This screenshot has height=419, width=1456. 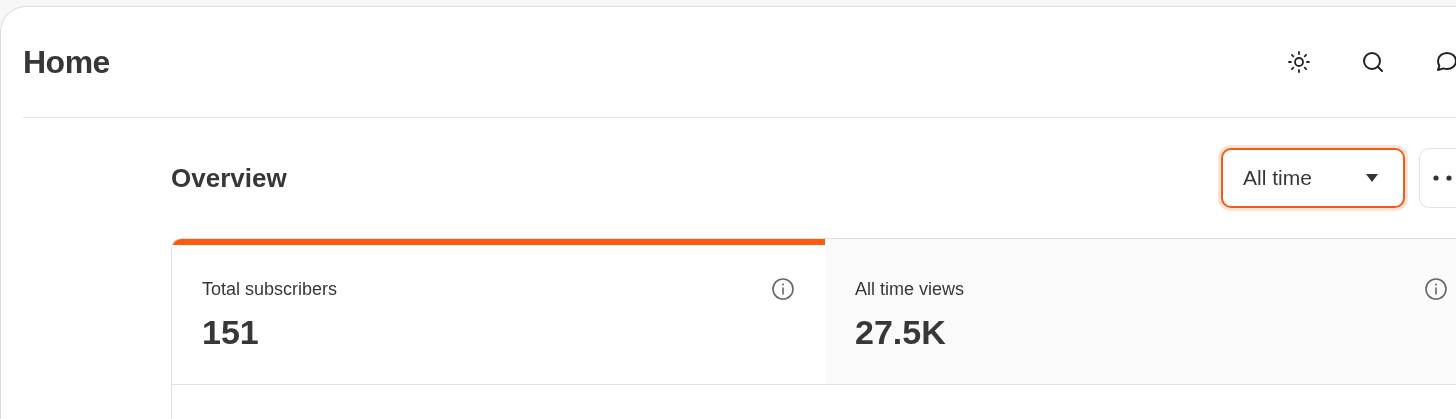 What do you see at coordinates (901, 332) in the screenshot?
I see `stat-value: 27.5K` at bounding box center [901, 332].